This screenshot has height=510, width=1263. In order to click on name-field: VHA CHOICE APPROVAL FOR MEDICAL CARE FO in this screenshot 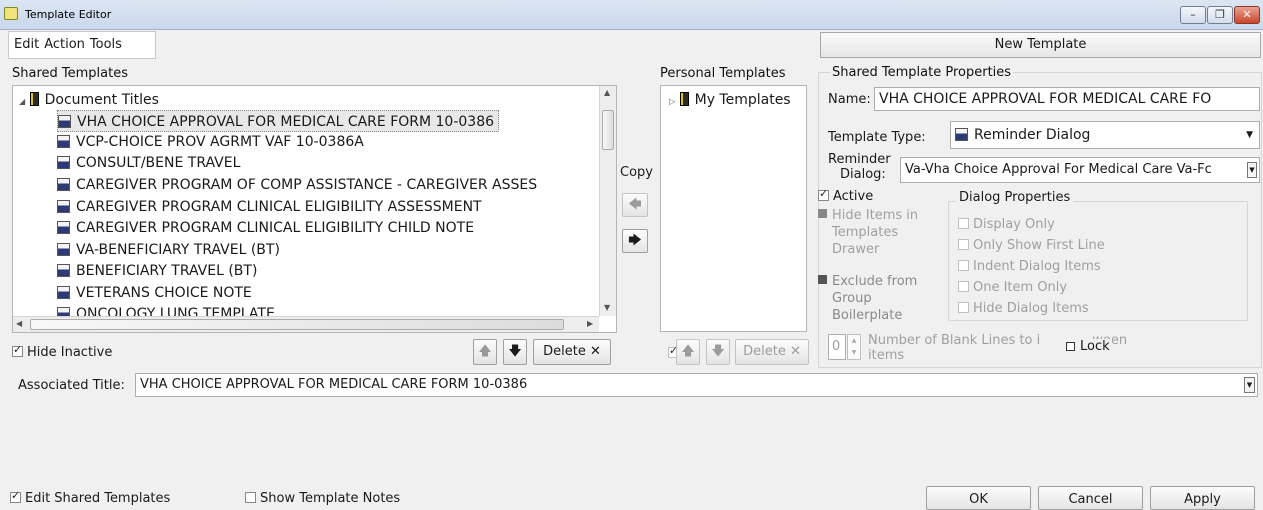, I will do `click(1067, 99)`.